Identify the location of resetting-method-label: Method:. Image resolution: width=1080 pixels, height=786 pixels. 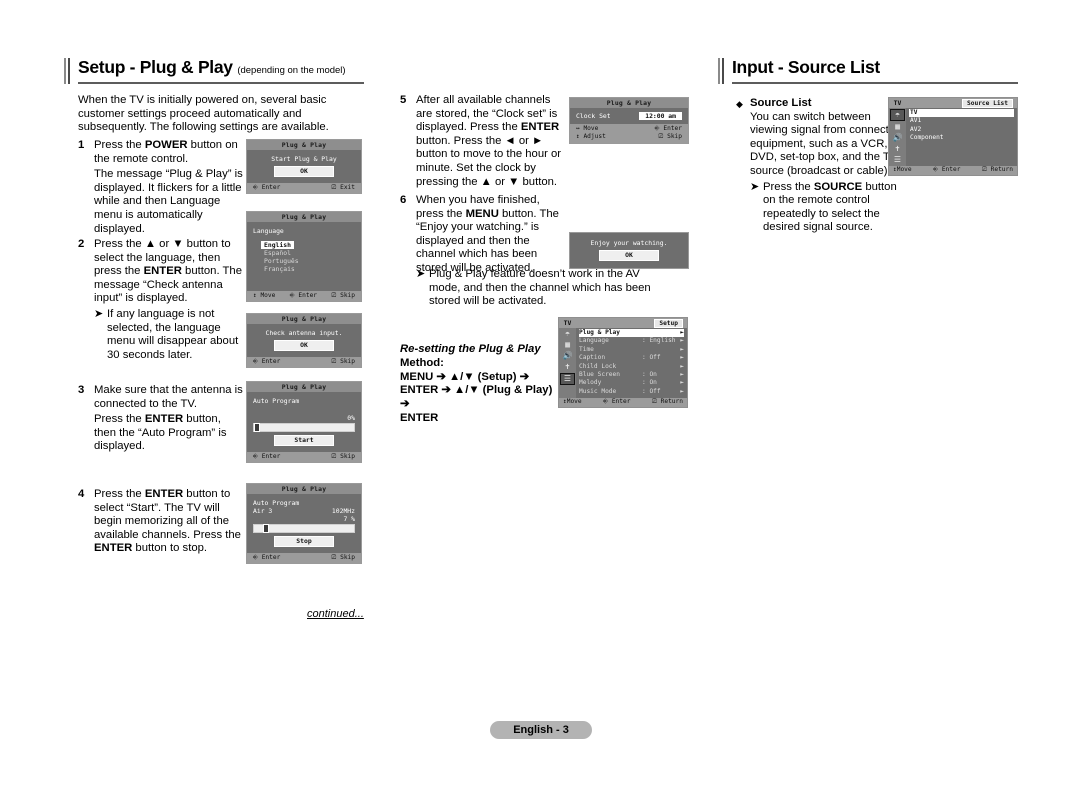
(422, 362).